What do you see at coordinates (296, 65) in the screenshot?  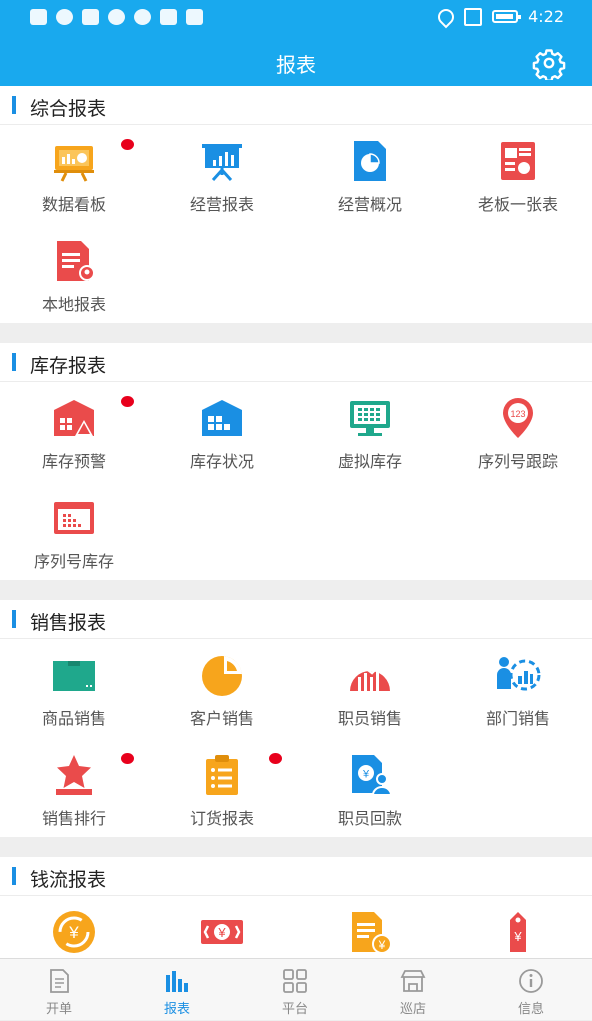 I see `page-title: 报表` at bounding box center [296, 65].